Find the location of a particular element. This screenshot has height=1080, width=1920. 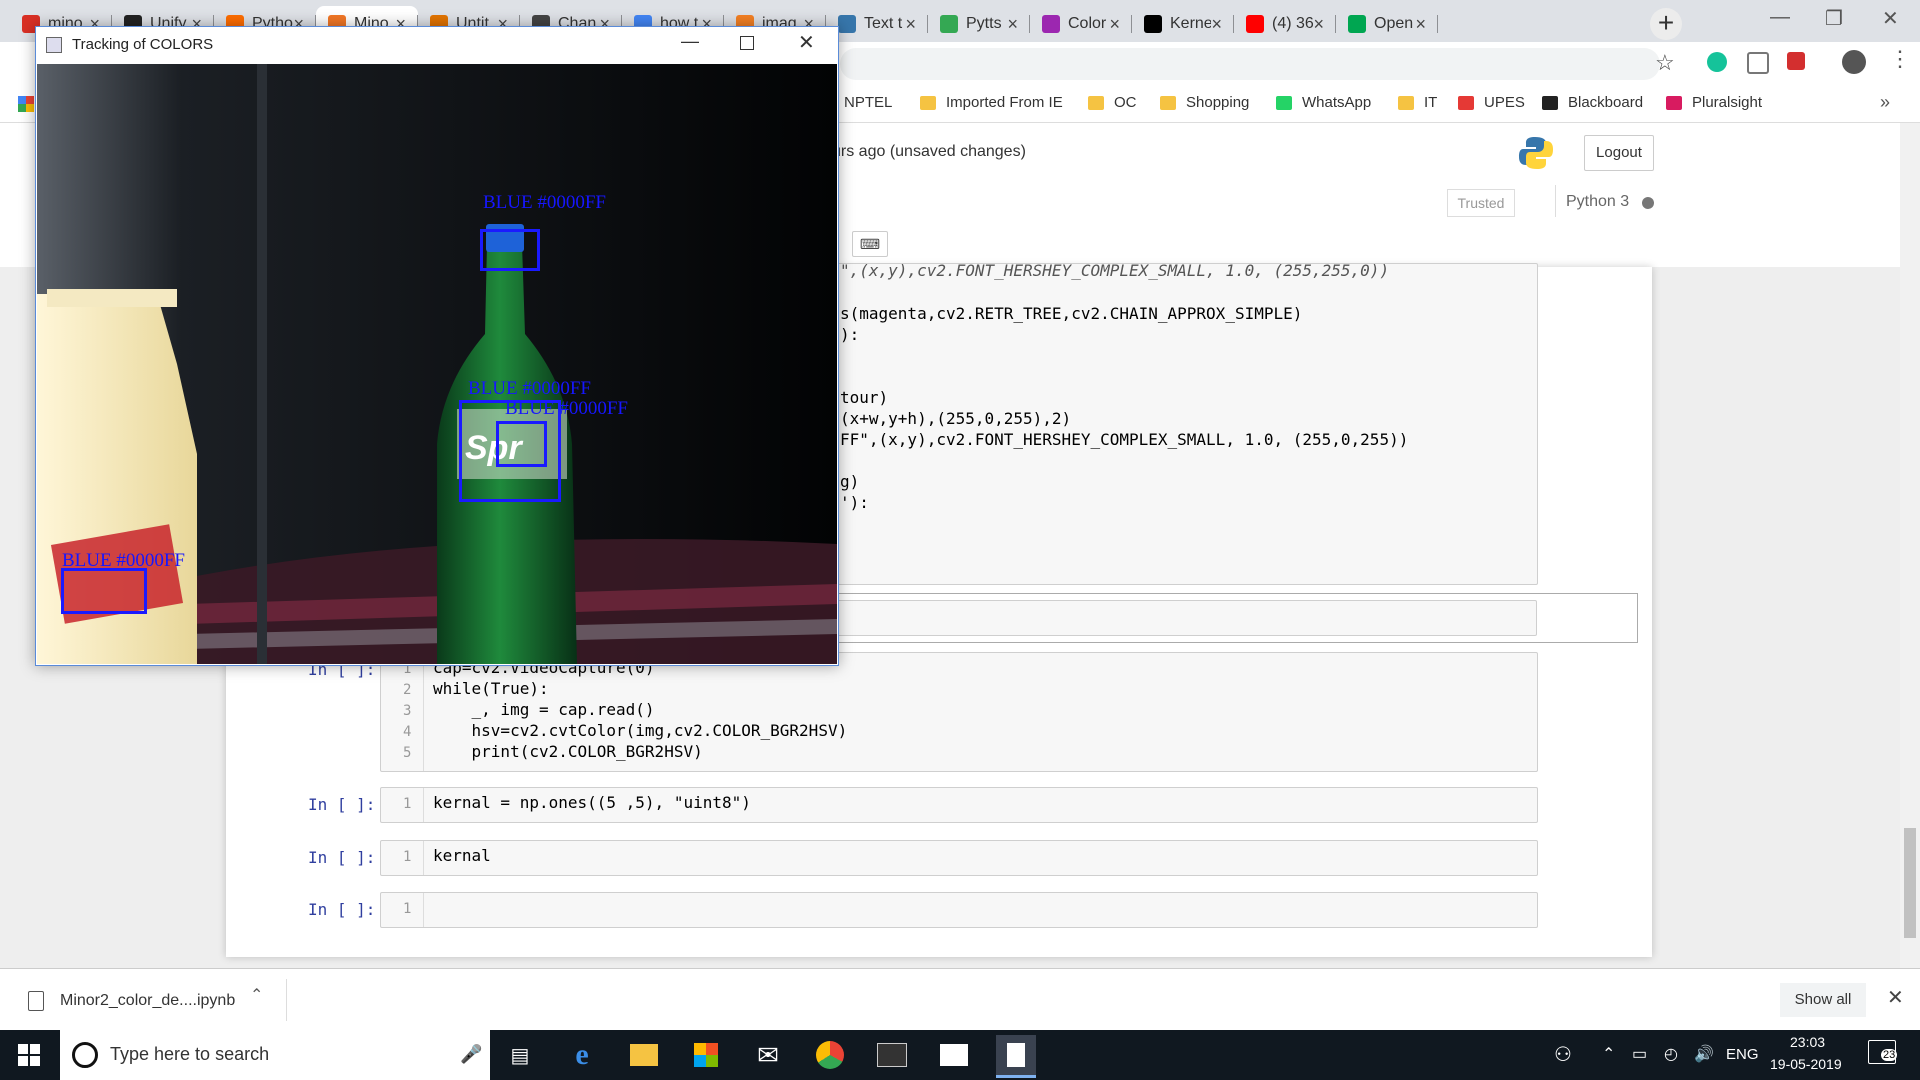

pocket-icon is located at coordinates (1796, 61).